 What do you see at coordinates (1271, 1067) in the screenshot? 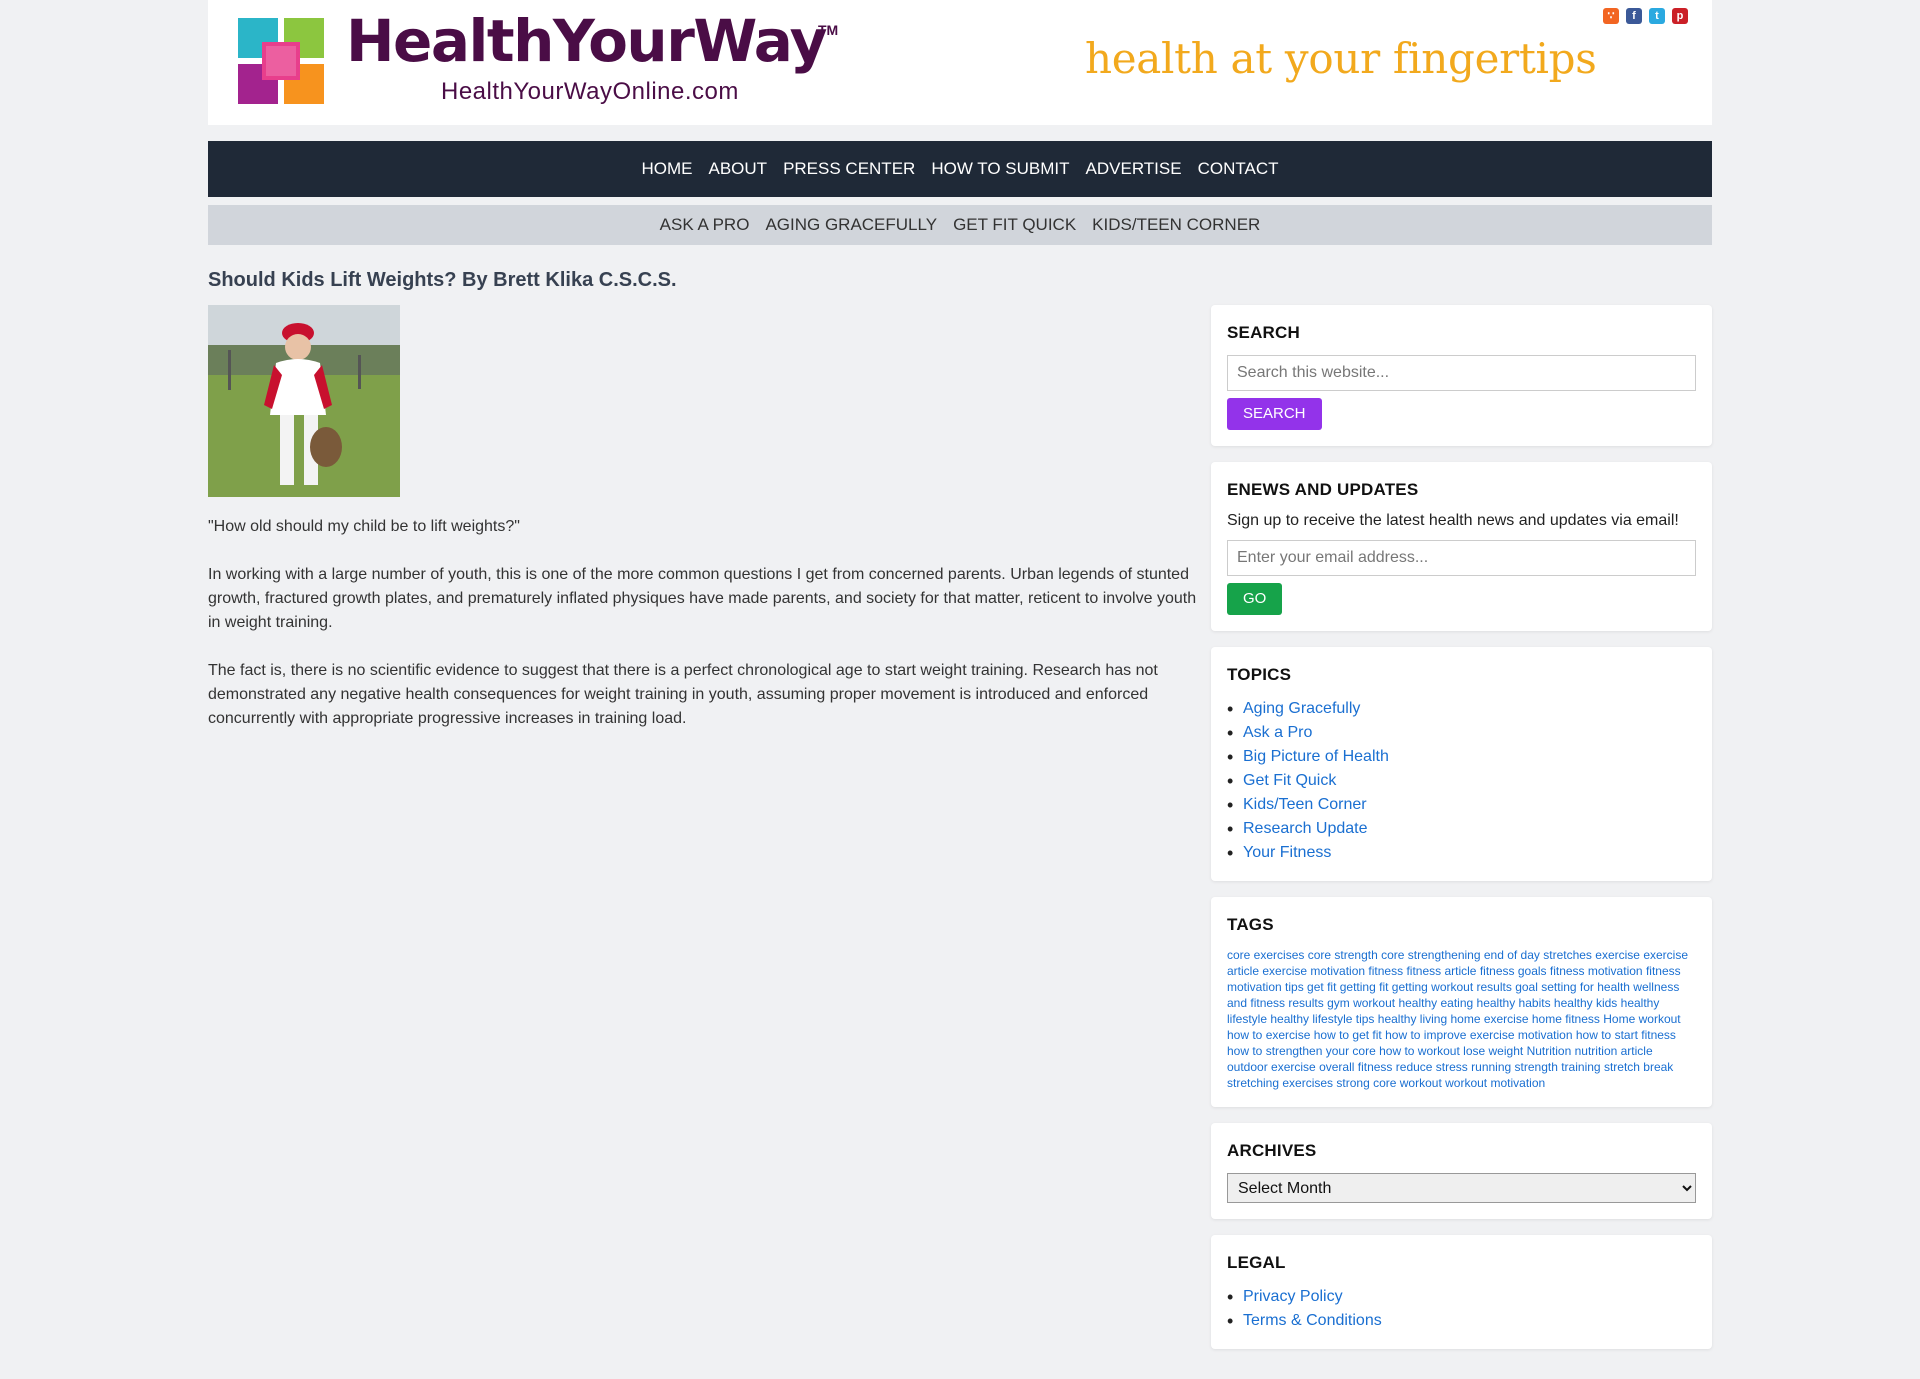
I see `tag-link: outdoor exercise` at bounding box center [1271, 1067].